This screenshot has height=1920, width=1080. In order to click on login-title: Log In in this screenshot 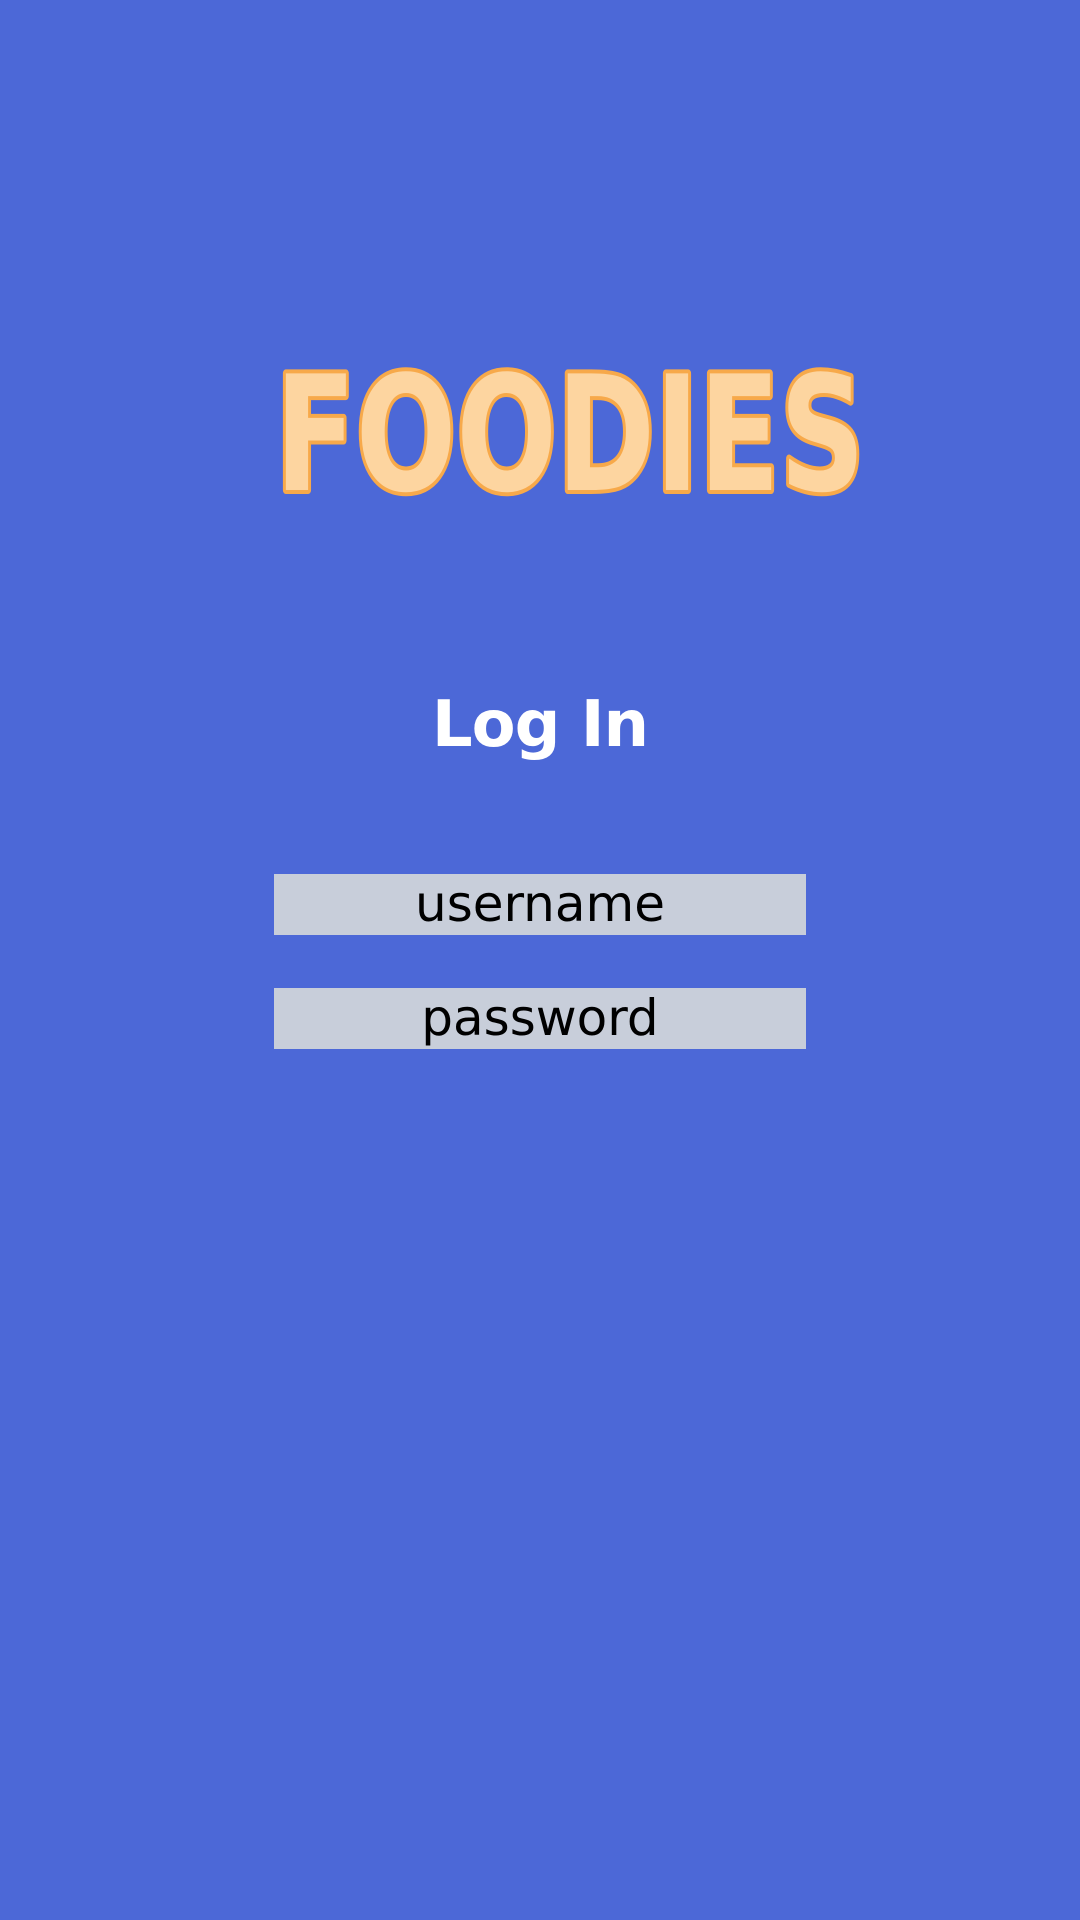, I will do `click(540, 725)`.